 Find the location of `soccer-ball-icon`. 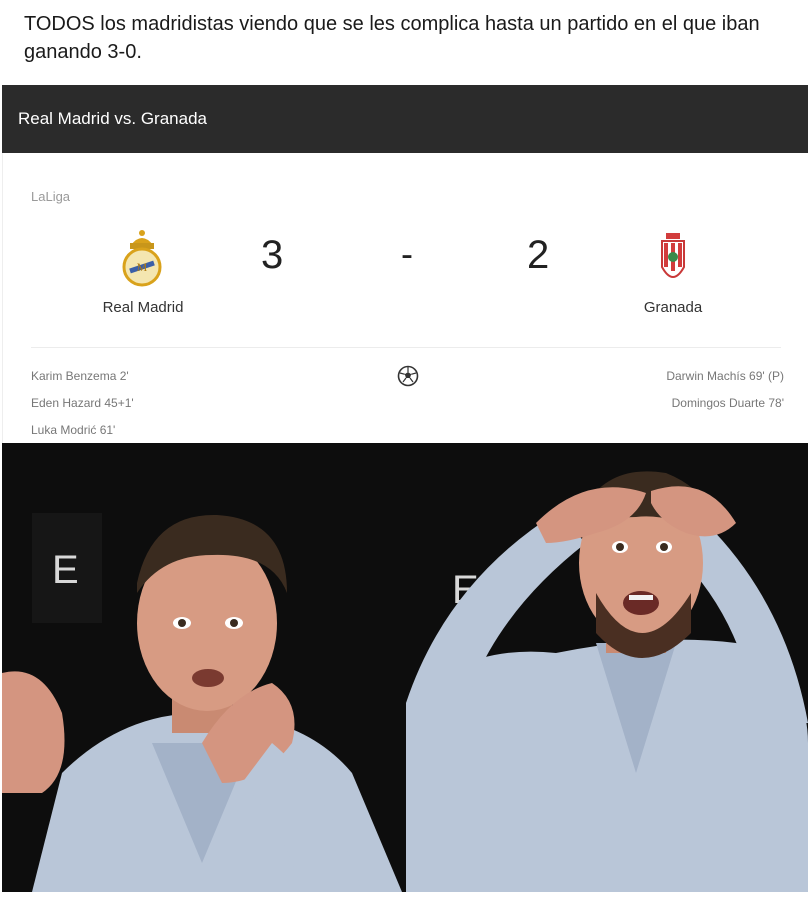

soccer-ball-icon is located at coordinates (408, 376).